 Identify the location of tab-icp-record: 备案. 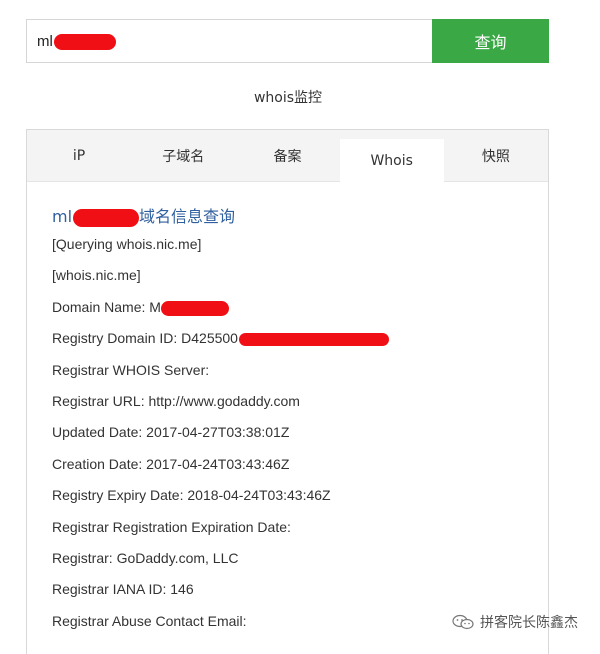
(287, 155).